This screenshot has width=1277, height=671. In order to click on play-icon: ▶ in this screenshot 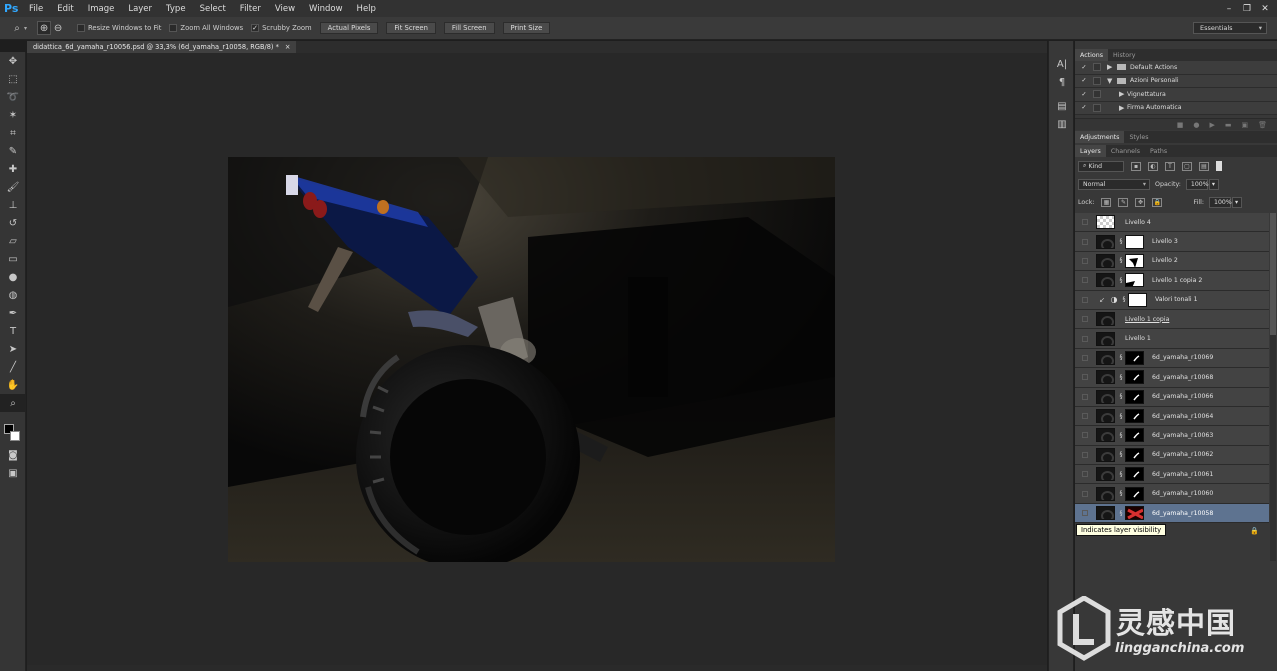, I will do `click(1211, 125)`.